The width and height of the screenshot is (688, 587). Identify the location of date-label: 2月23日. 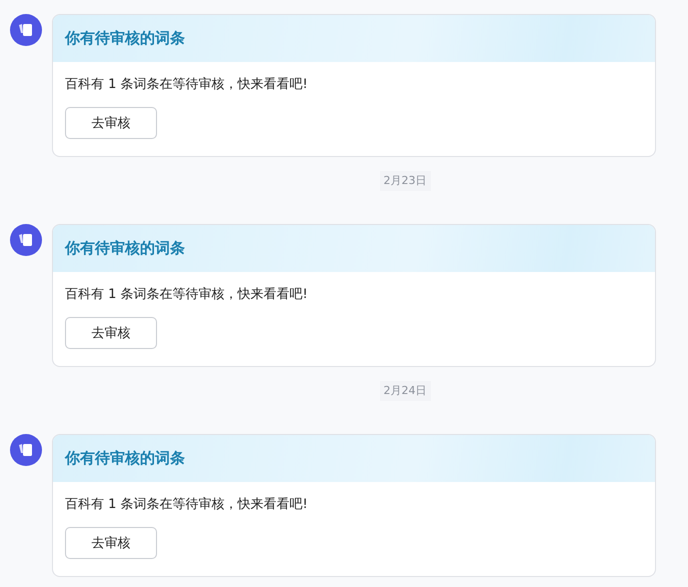
(405, 181).